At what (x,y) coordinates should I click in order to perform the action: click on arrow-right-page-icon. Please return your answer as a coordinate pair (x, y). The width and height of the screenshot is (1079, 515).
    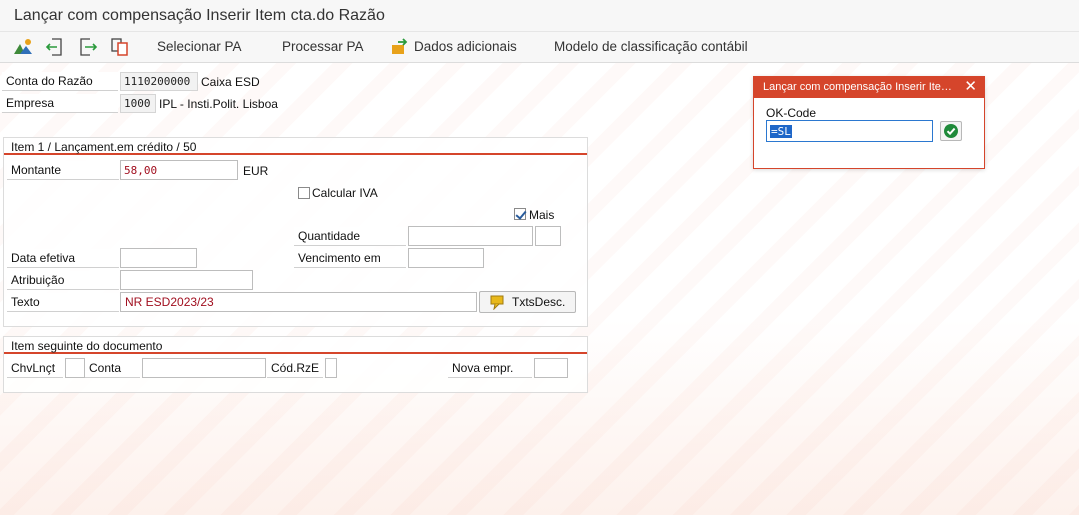
    Looking at the image, I should click on (88, 47).